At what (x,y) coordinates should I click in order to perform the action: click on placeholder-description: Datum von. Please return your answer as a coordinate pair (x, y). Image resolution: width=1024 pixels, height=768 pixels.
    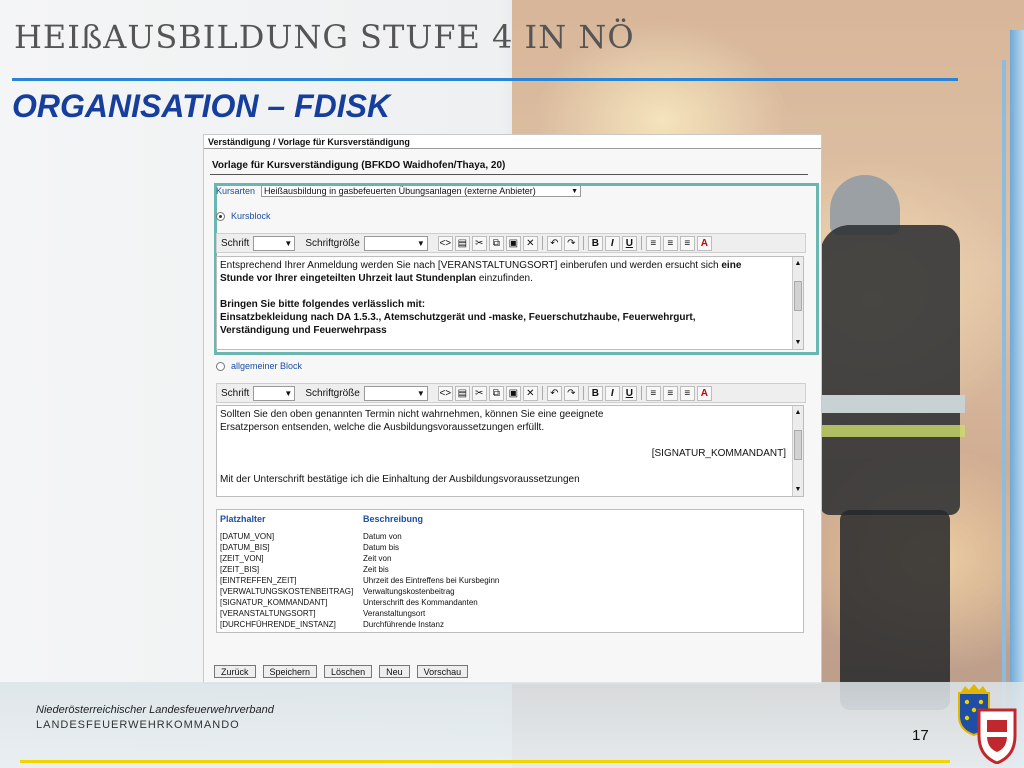
    Looking at the image, I should click on (382, 536).